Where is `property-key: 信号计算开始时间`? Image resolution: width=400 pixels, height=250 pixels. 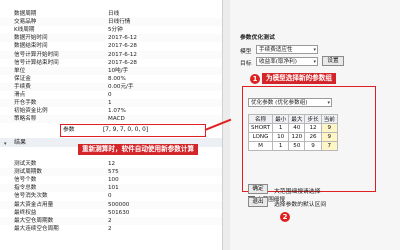
property-key: 信号计算开始时间 is located at coordinates (36, 54).